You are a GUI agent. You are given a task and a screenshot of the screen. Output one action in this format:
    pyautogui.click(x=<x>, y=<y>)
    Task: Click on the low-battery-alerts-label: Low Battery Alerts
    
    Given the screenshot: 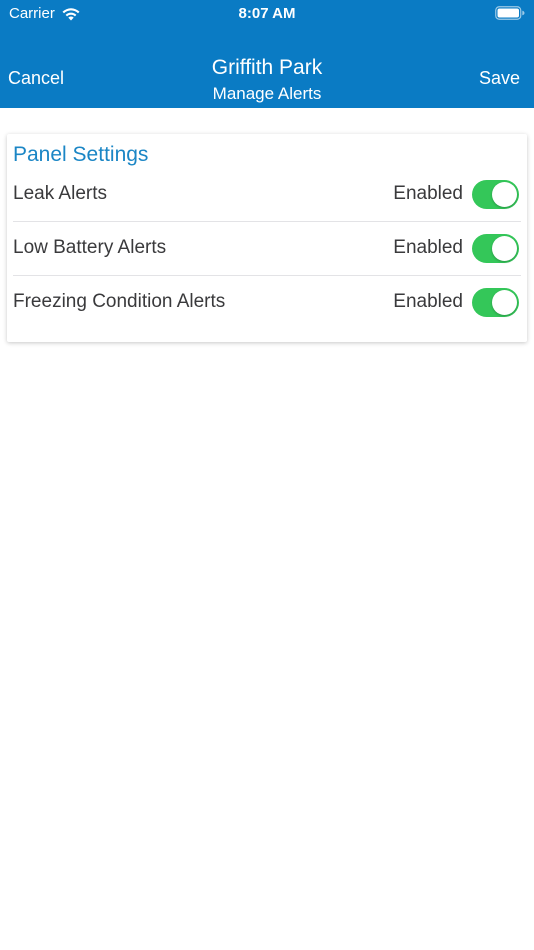 What is the action you would take?
    pyautogui.click(x=90, y=247)
    